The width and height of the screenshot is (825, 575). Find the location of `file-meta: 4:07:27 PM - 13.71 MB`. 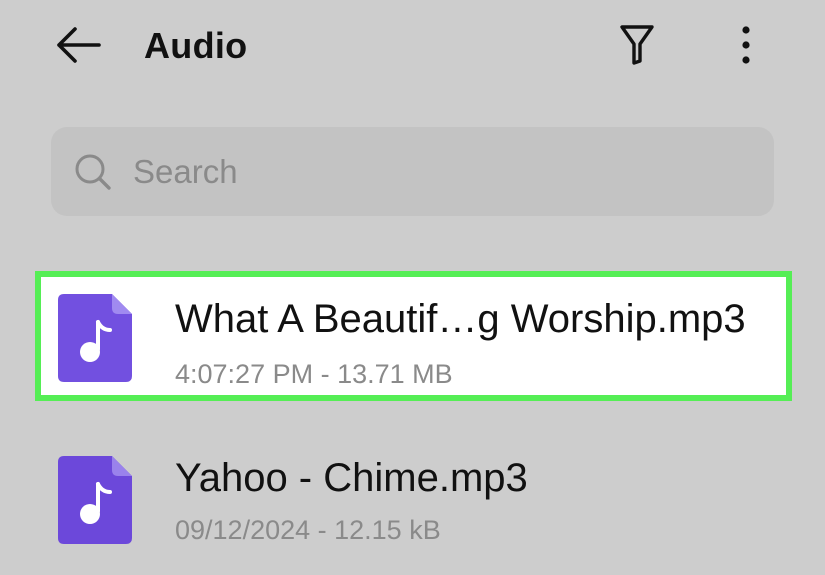

file-meta: 4:07:27 PM - 13.71 MB is located at coordinates (314, 374).